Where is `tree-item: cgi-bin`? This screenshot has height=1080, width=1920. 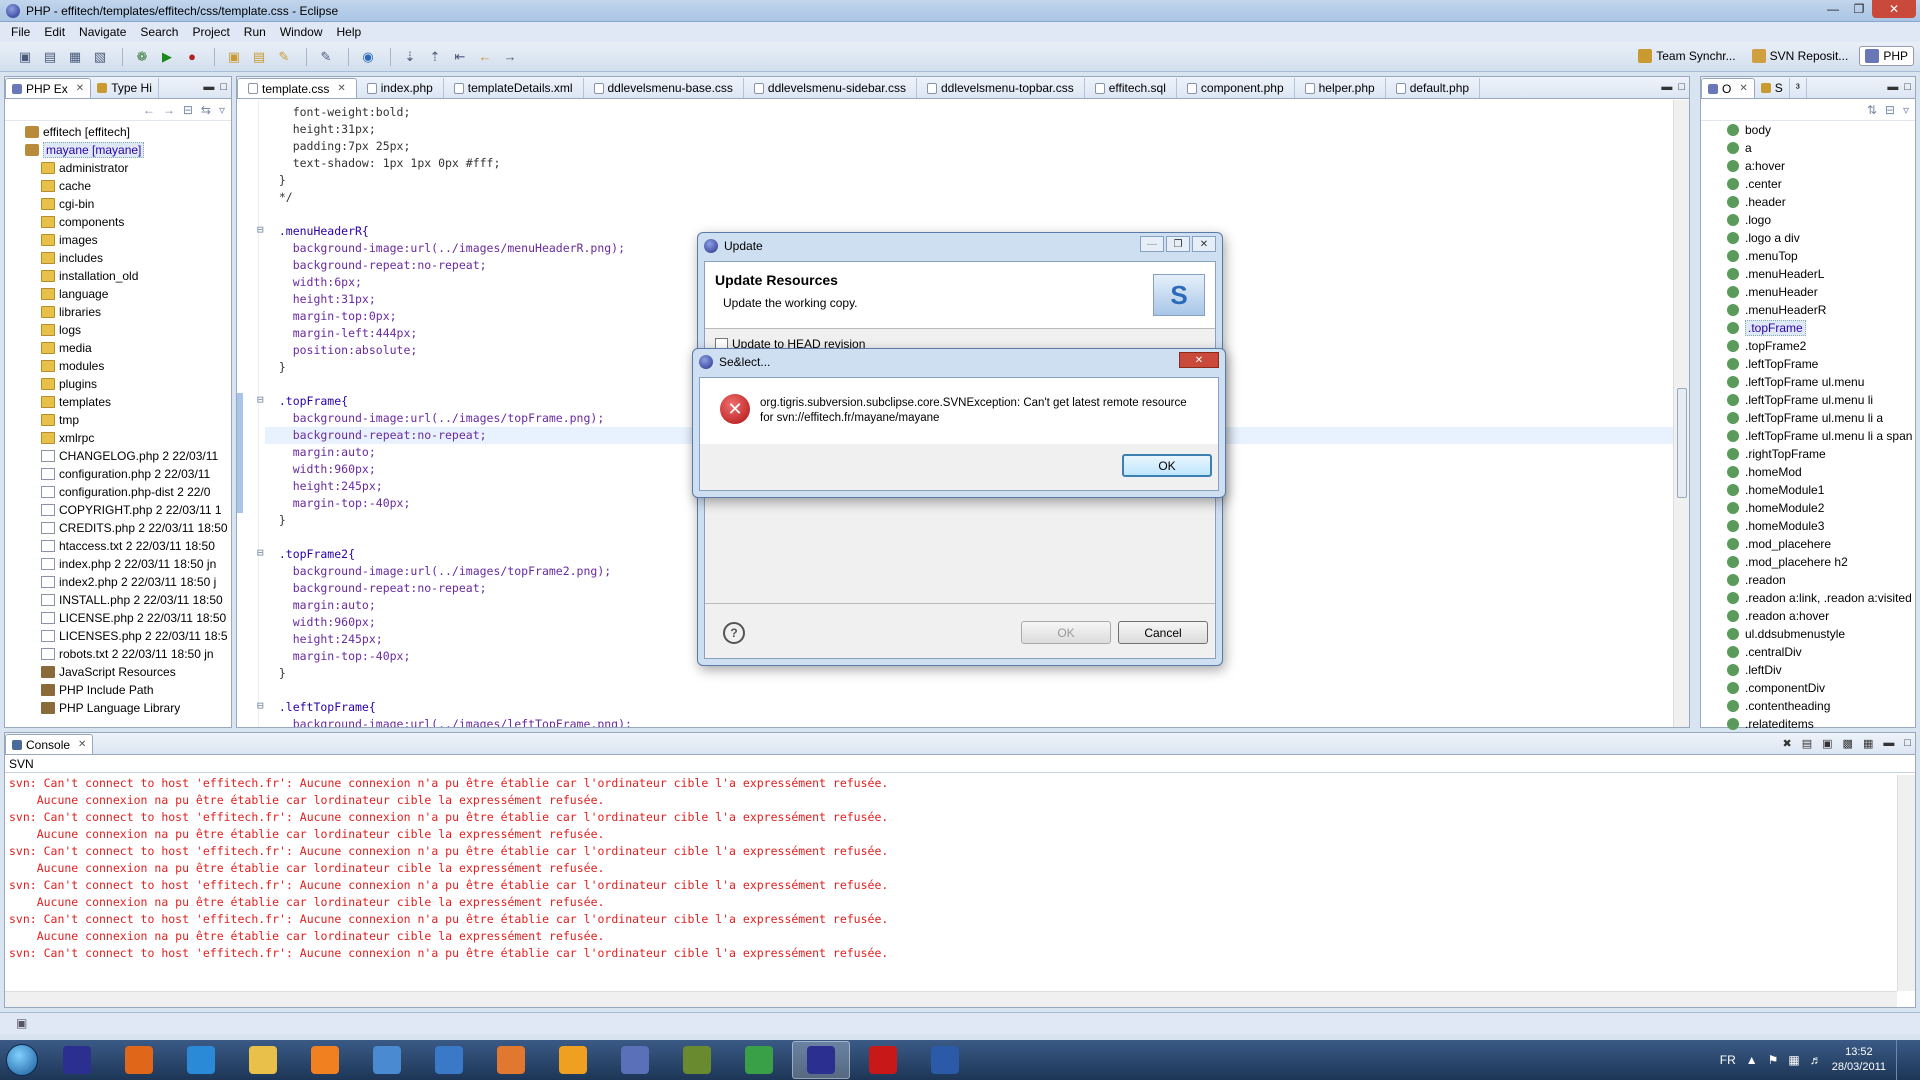
tree-item: cgi-bin is located at coordinates (118, 204).